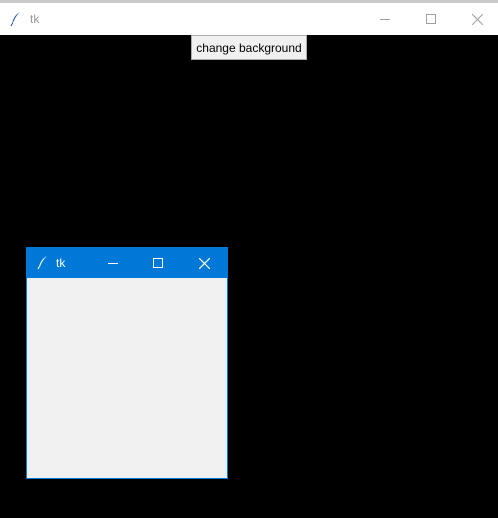  Describe the element at coordinates (61, 263) in the screenshot. I see `child-window-title: tk` at that location.